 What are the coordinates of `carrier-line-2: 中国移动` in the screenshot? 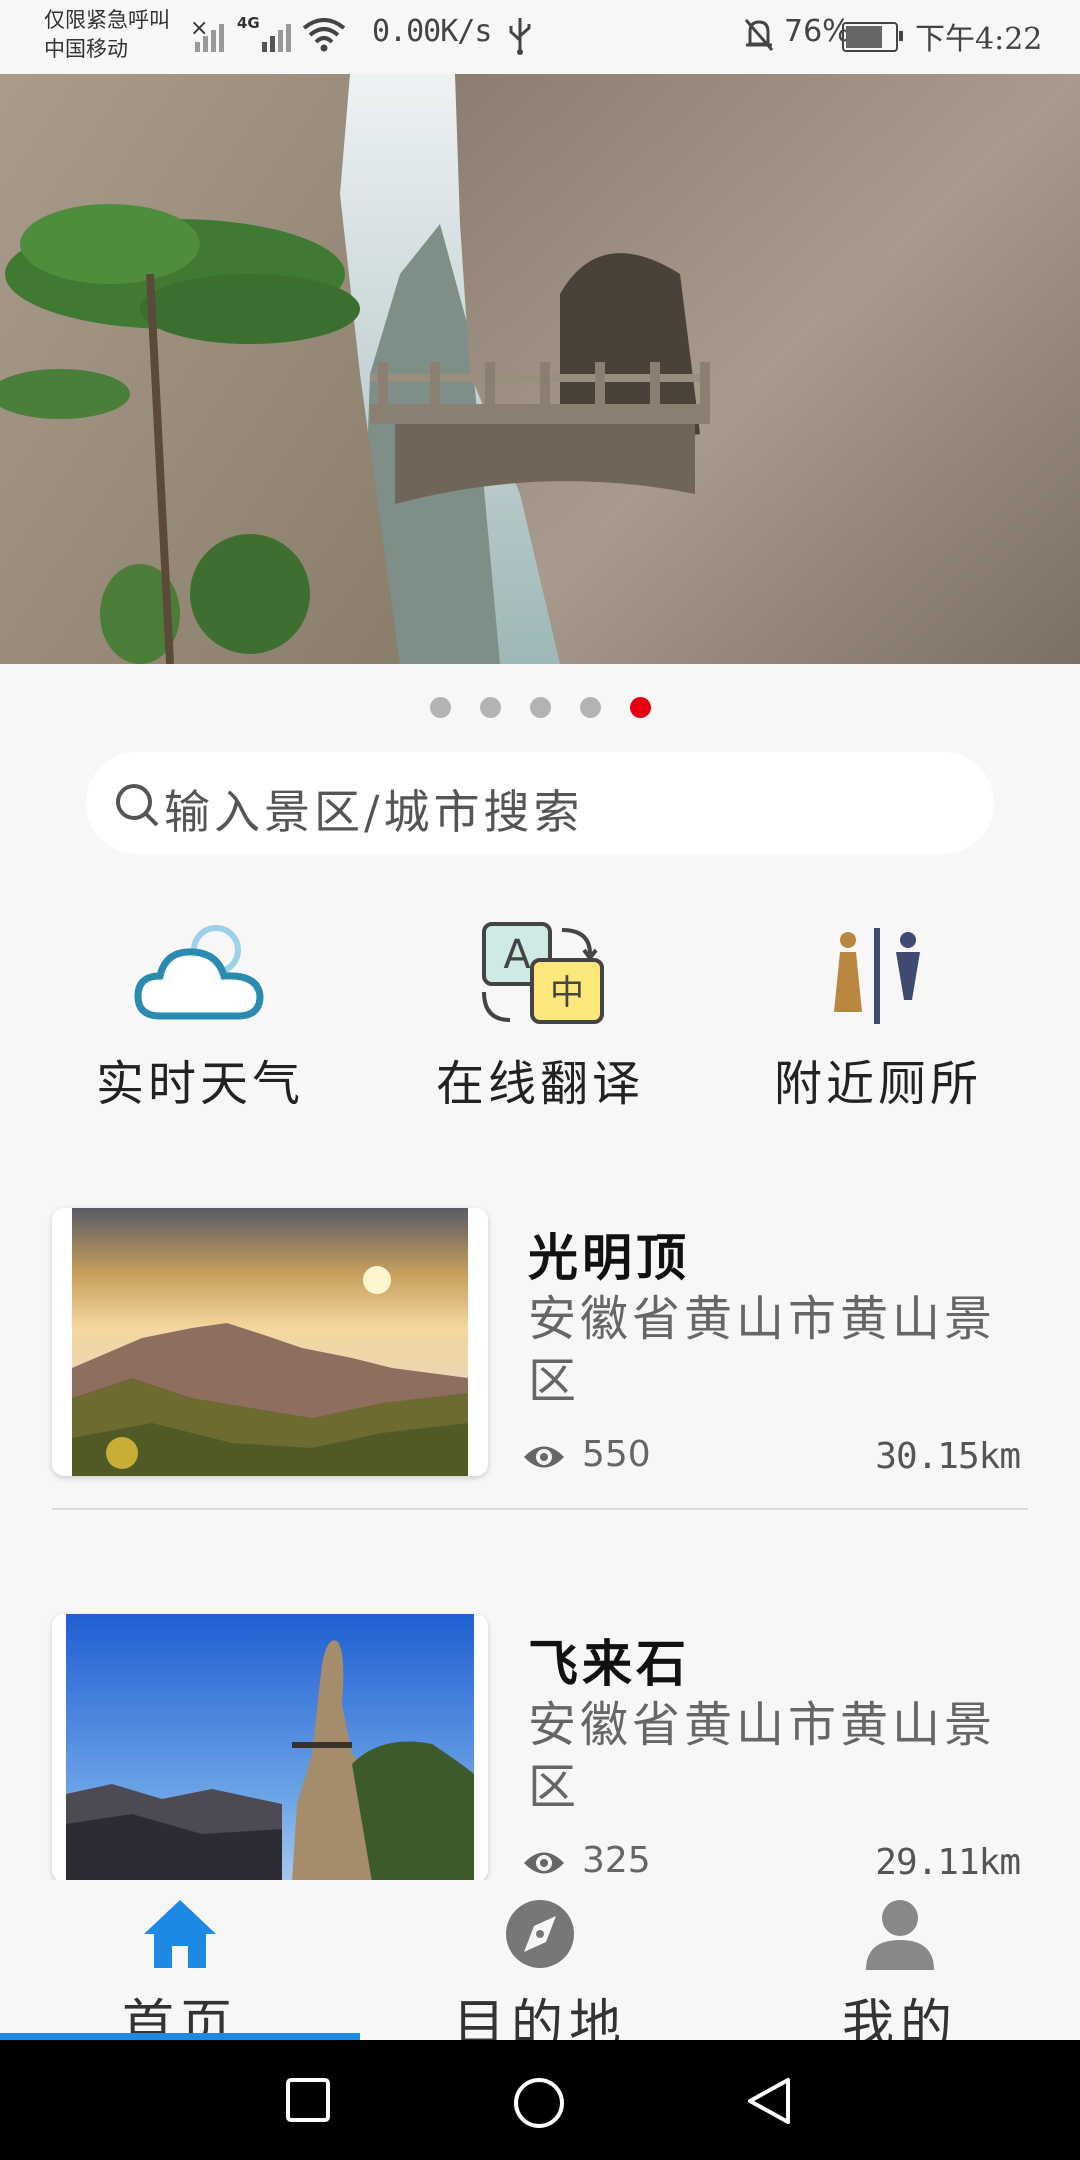 It's located at (86, 49).